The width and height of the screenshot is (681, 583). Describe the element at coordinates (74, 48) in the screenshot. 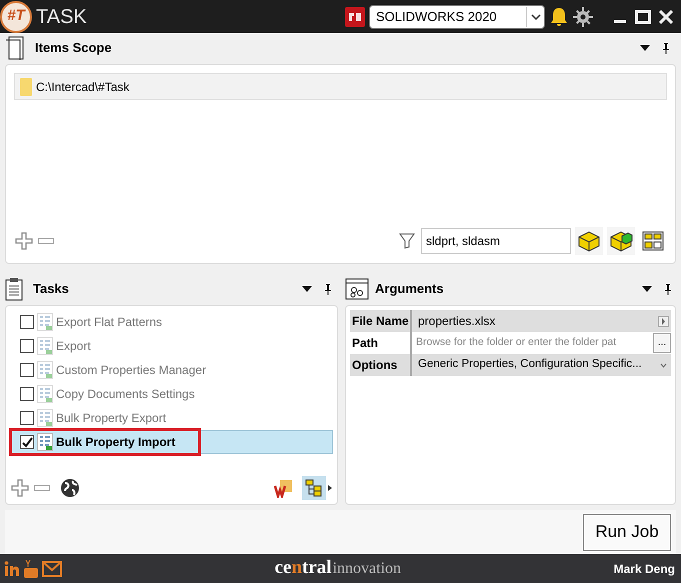

I see `panel-title: Items Scope` at that location.